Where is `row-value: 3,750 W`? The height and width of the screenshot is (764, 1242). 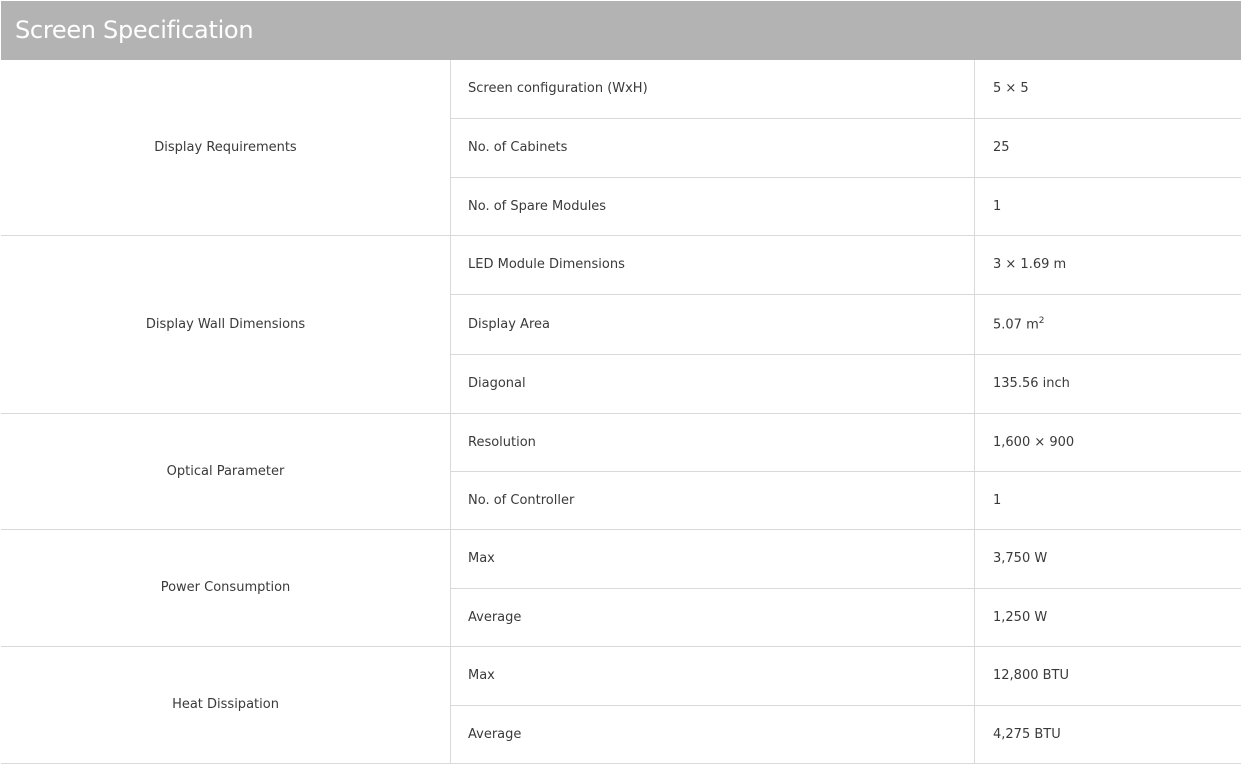
row-value: 3,750 W is located at coordinates (1107, 559).